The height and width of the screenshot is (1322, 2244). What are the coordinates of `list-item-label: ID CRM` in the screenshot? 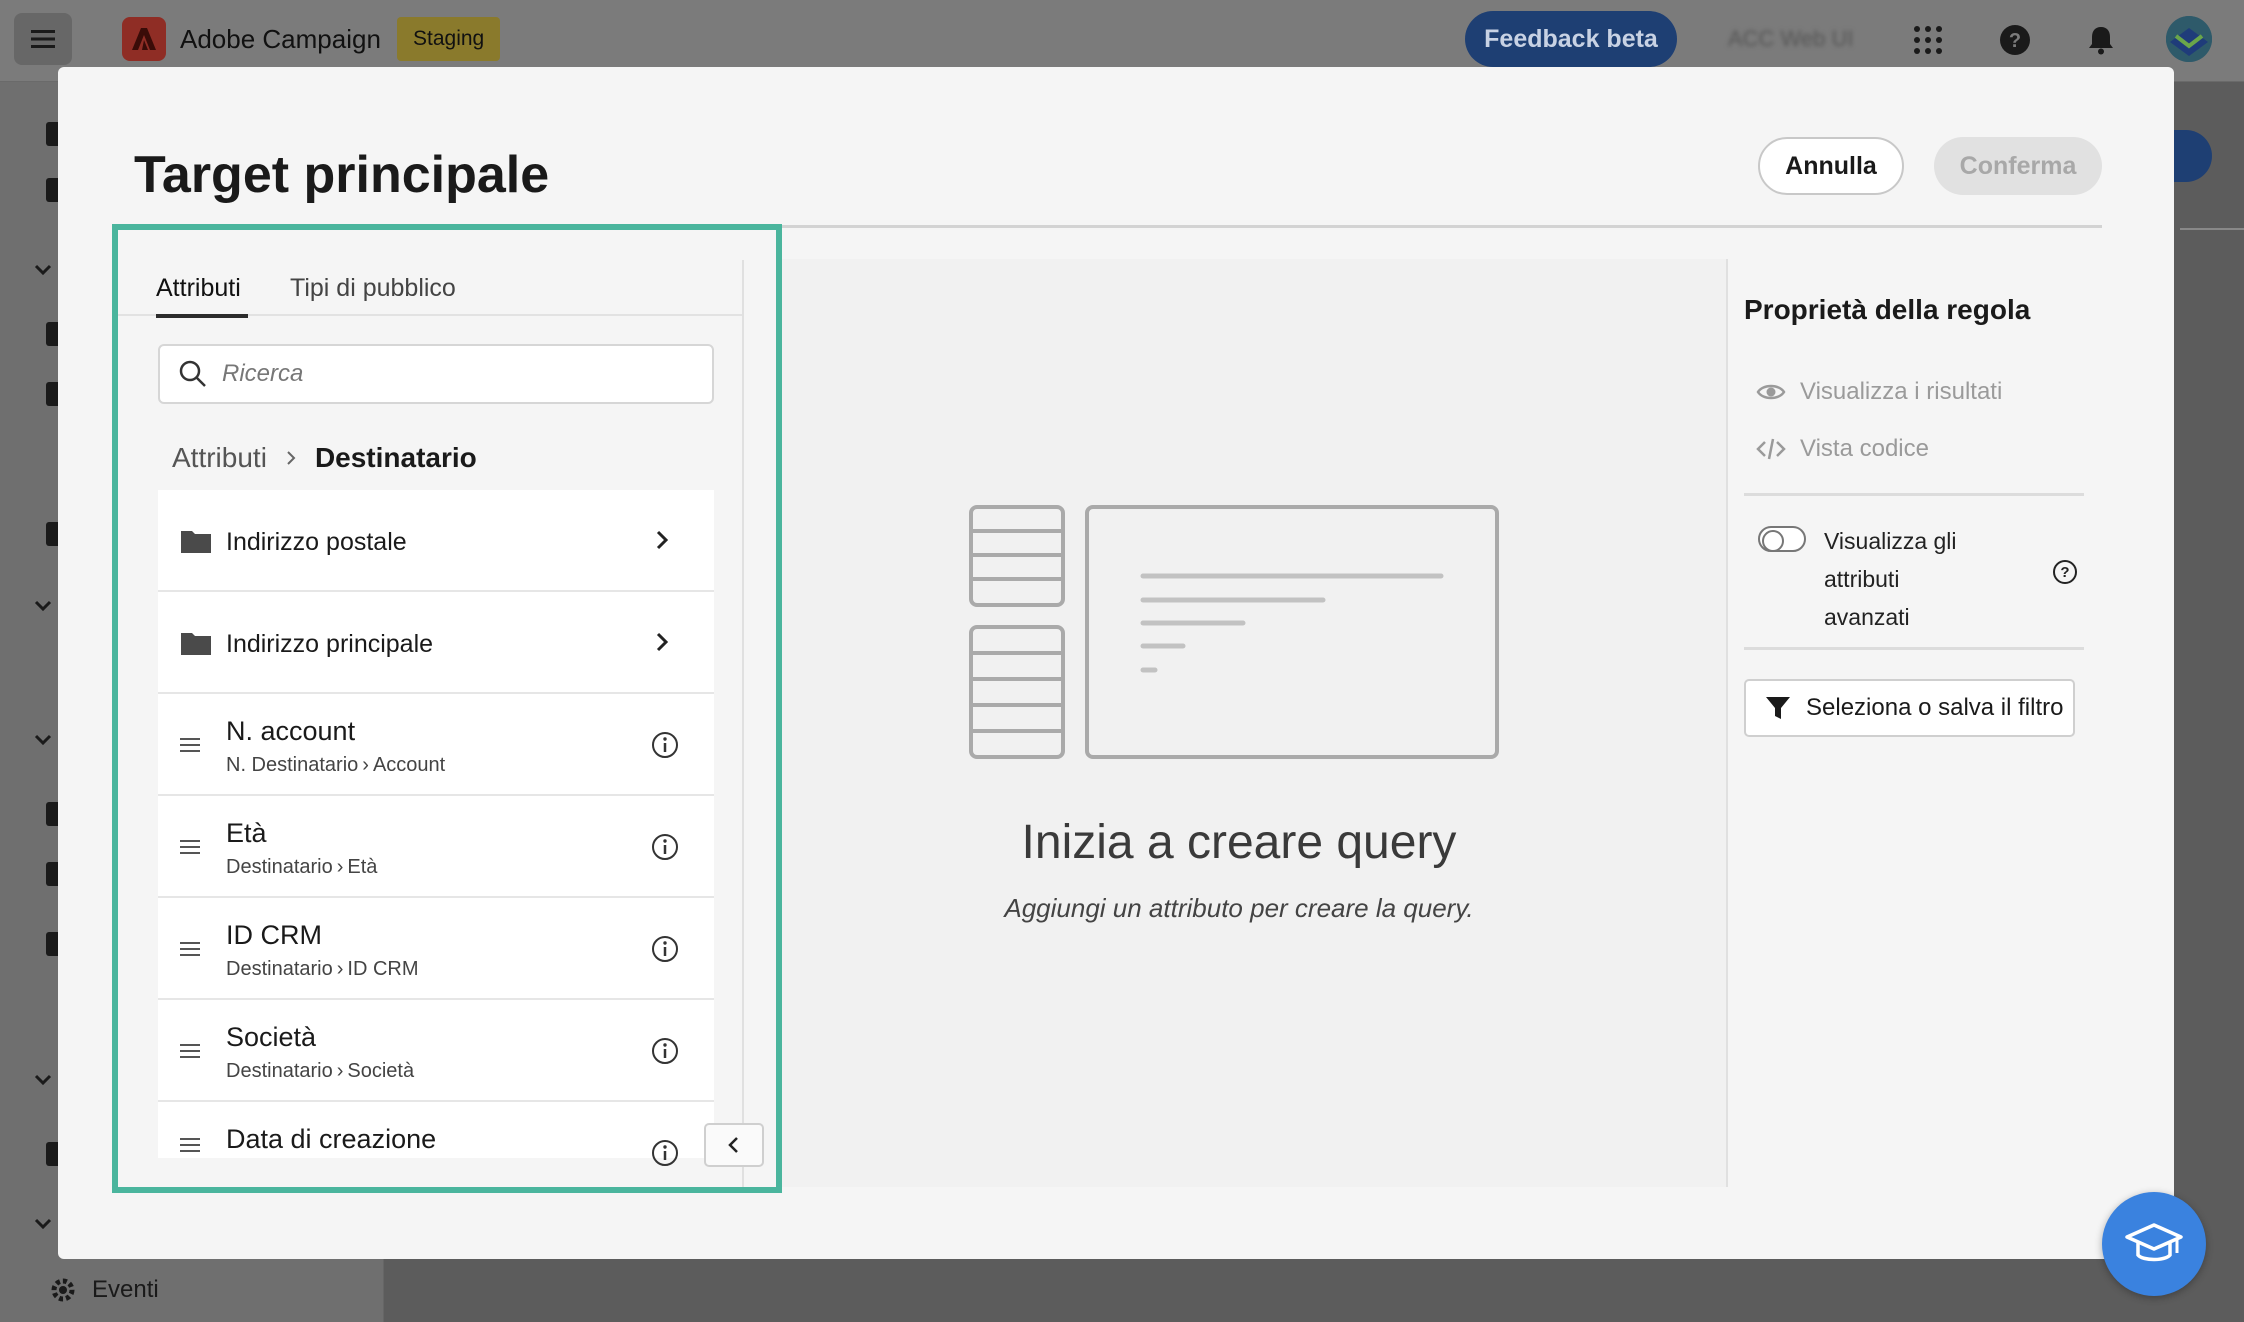 It's located at (274, 935).